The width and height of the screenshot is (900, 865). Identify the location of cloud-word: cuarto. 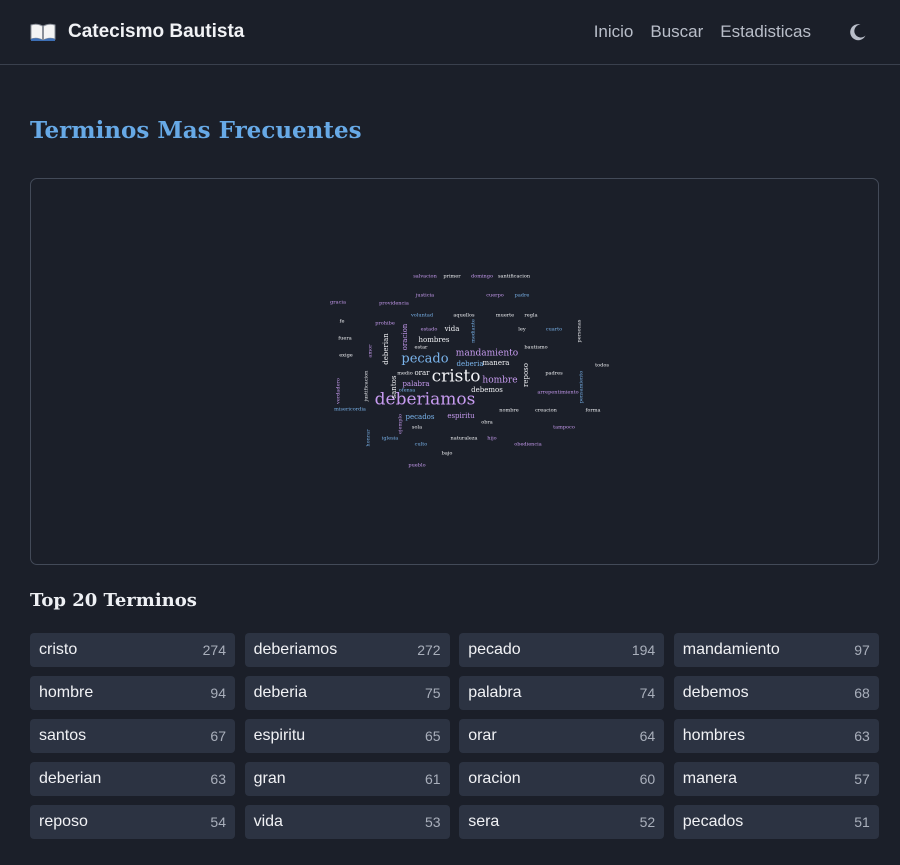
(554, 330).